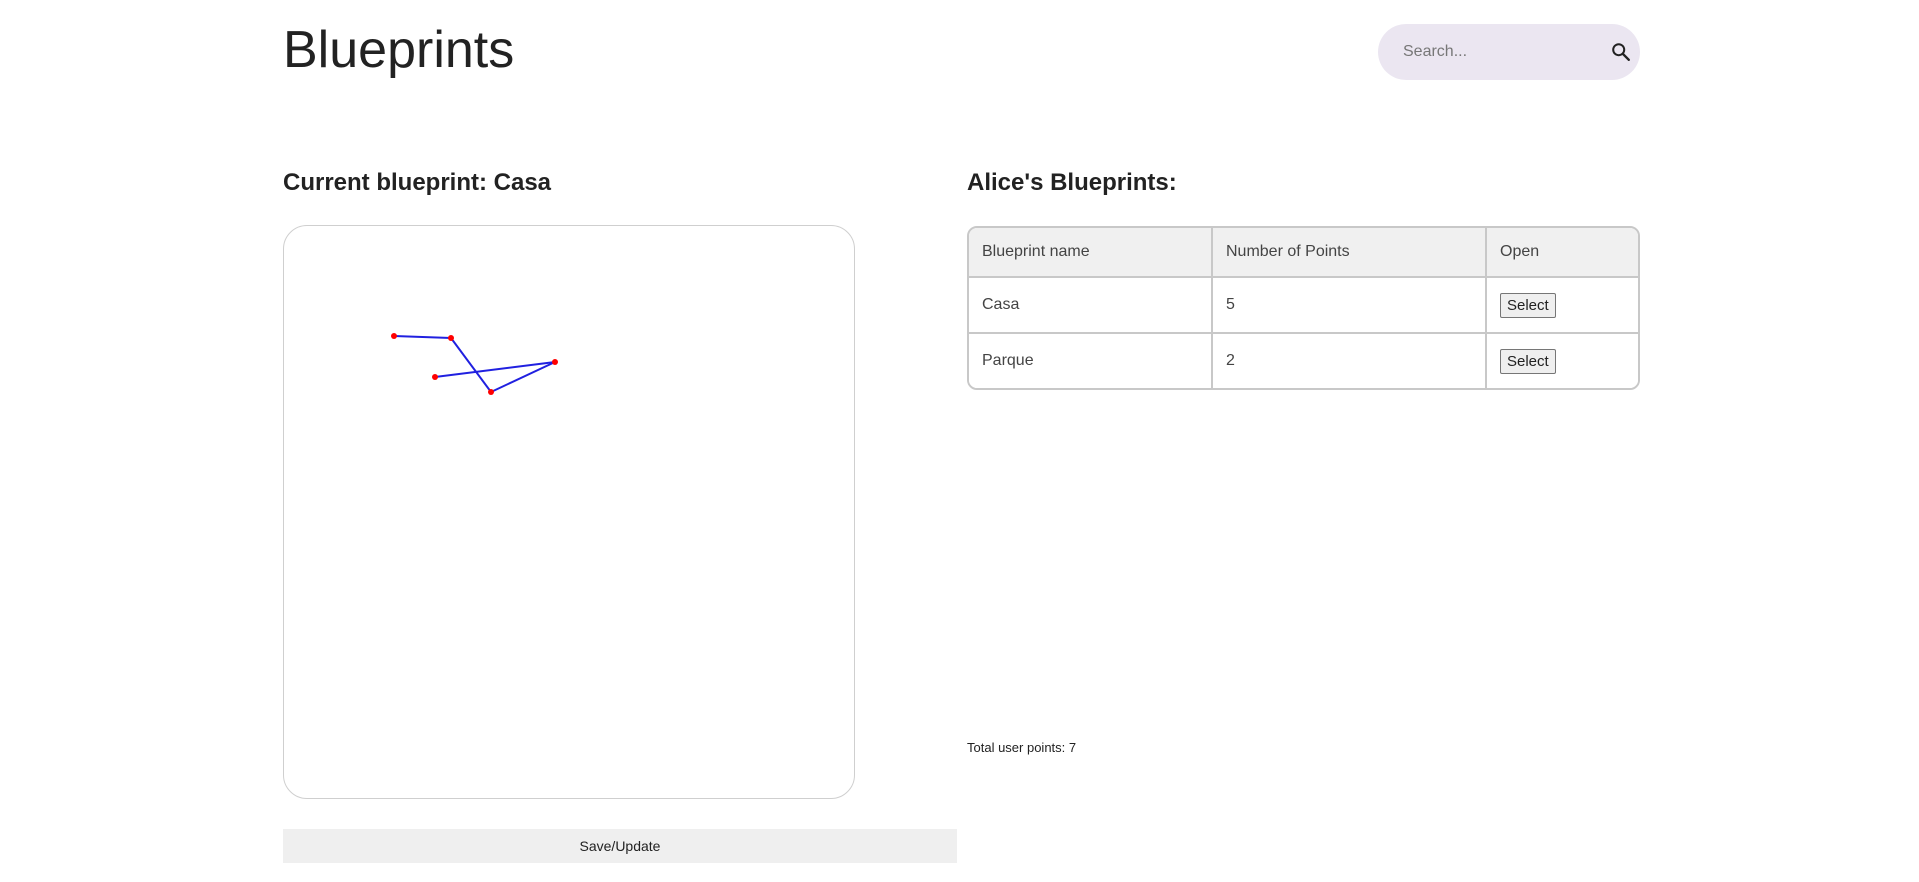 The width and height of the screenshot is (1919, 882). I want to click on points-count-cell: 2, so click(1350, 361).